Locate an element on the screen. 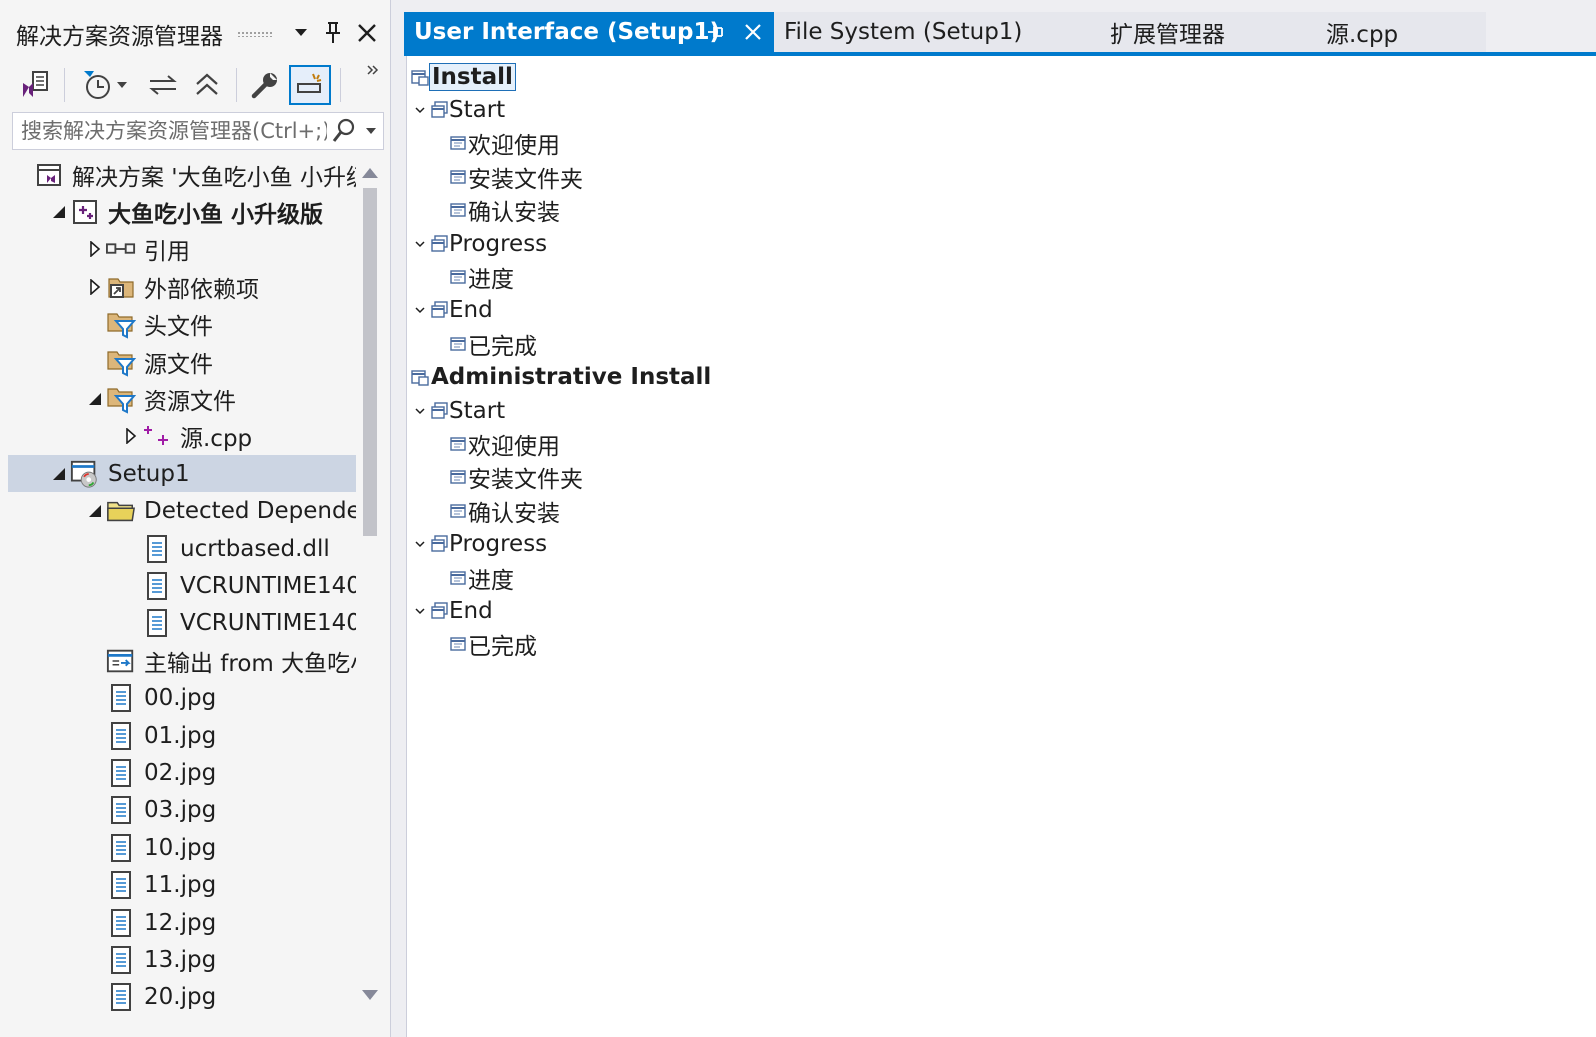  solution-tree-item: VCRUNTIME140.dll is located at coordinates (182, 623).